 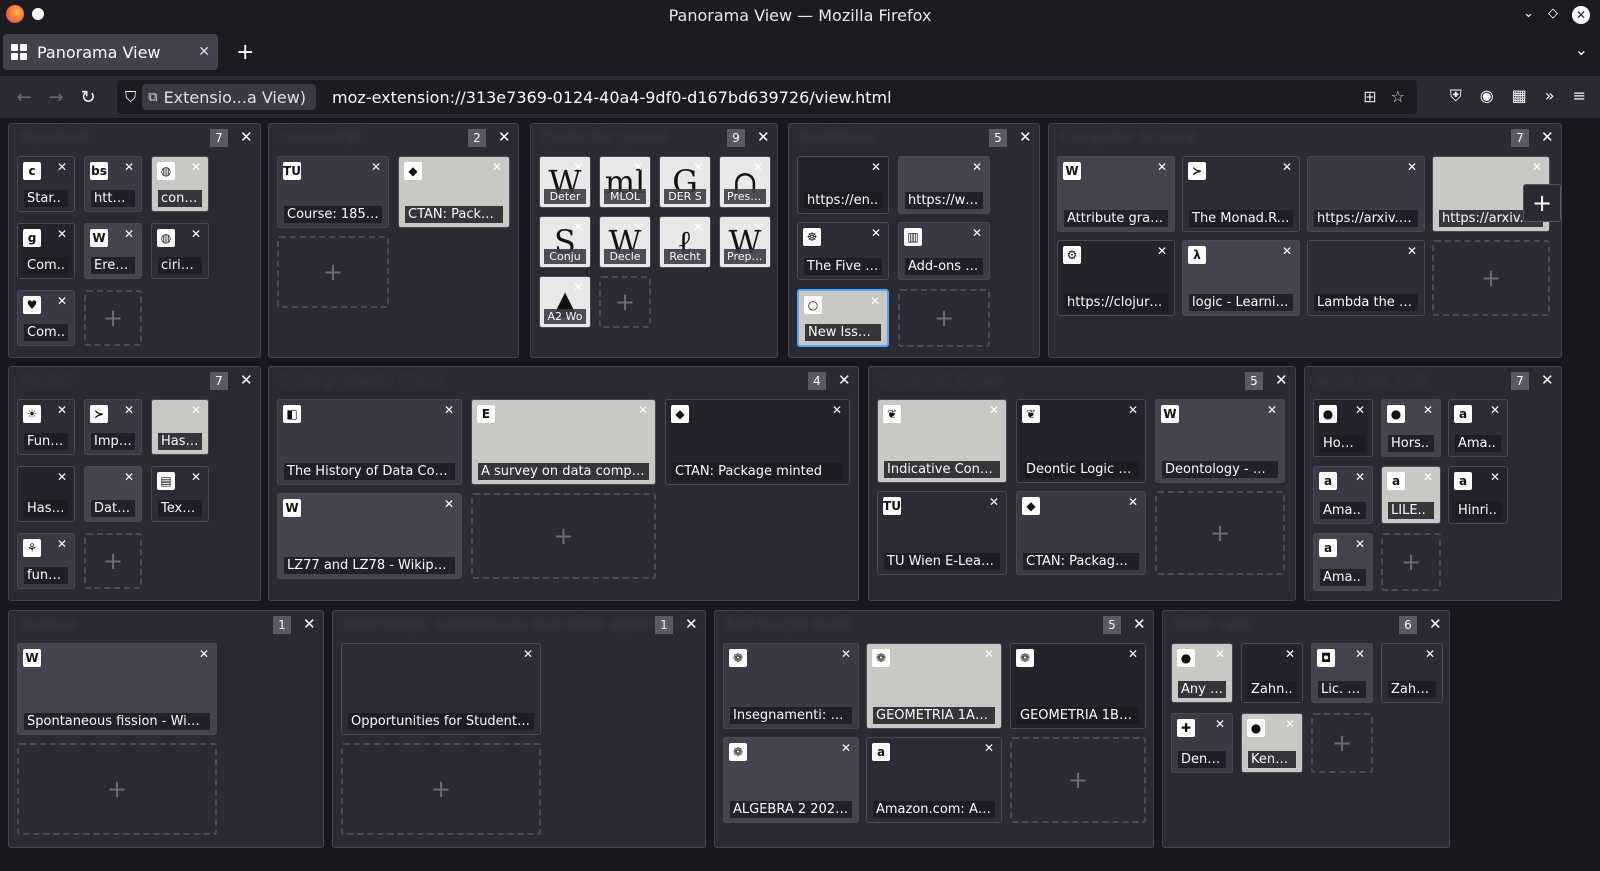 I want to click on tab-card: ◘ ✕ Lic. G.., so click(x=1342, y=673).